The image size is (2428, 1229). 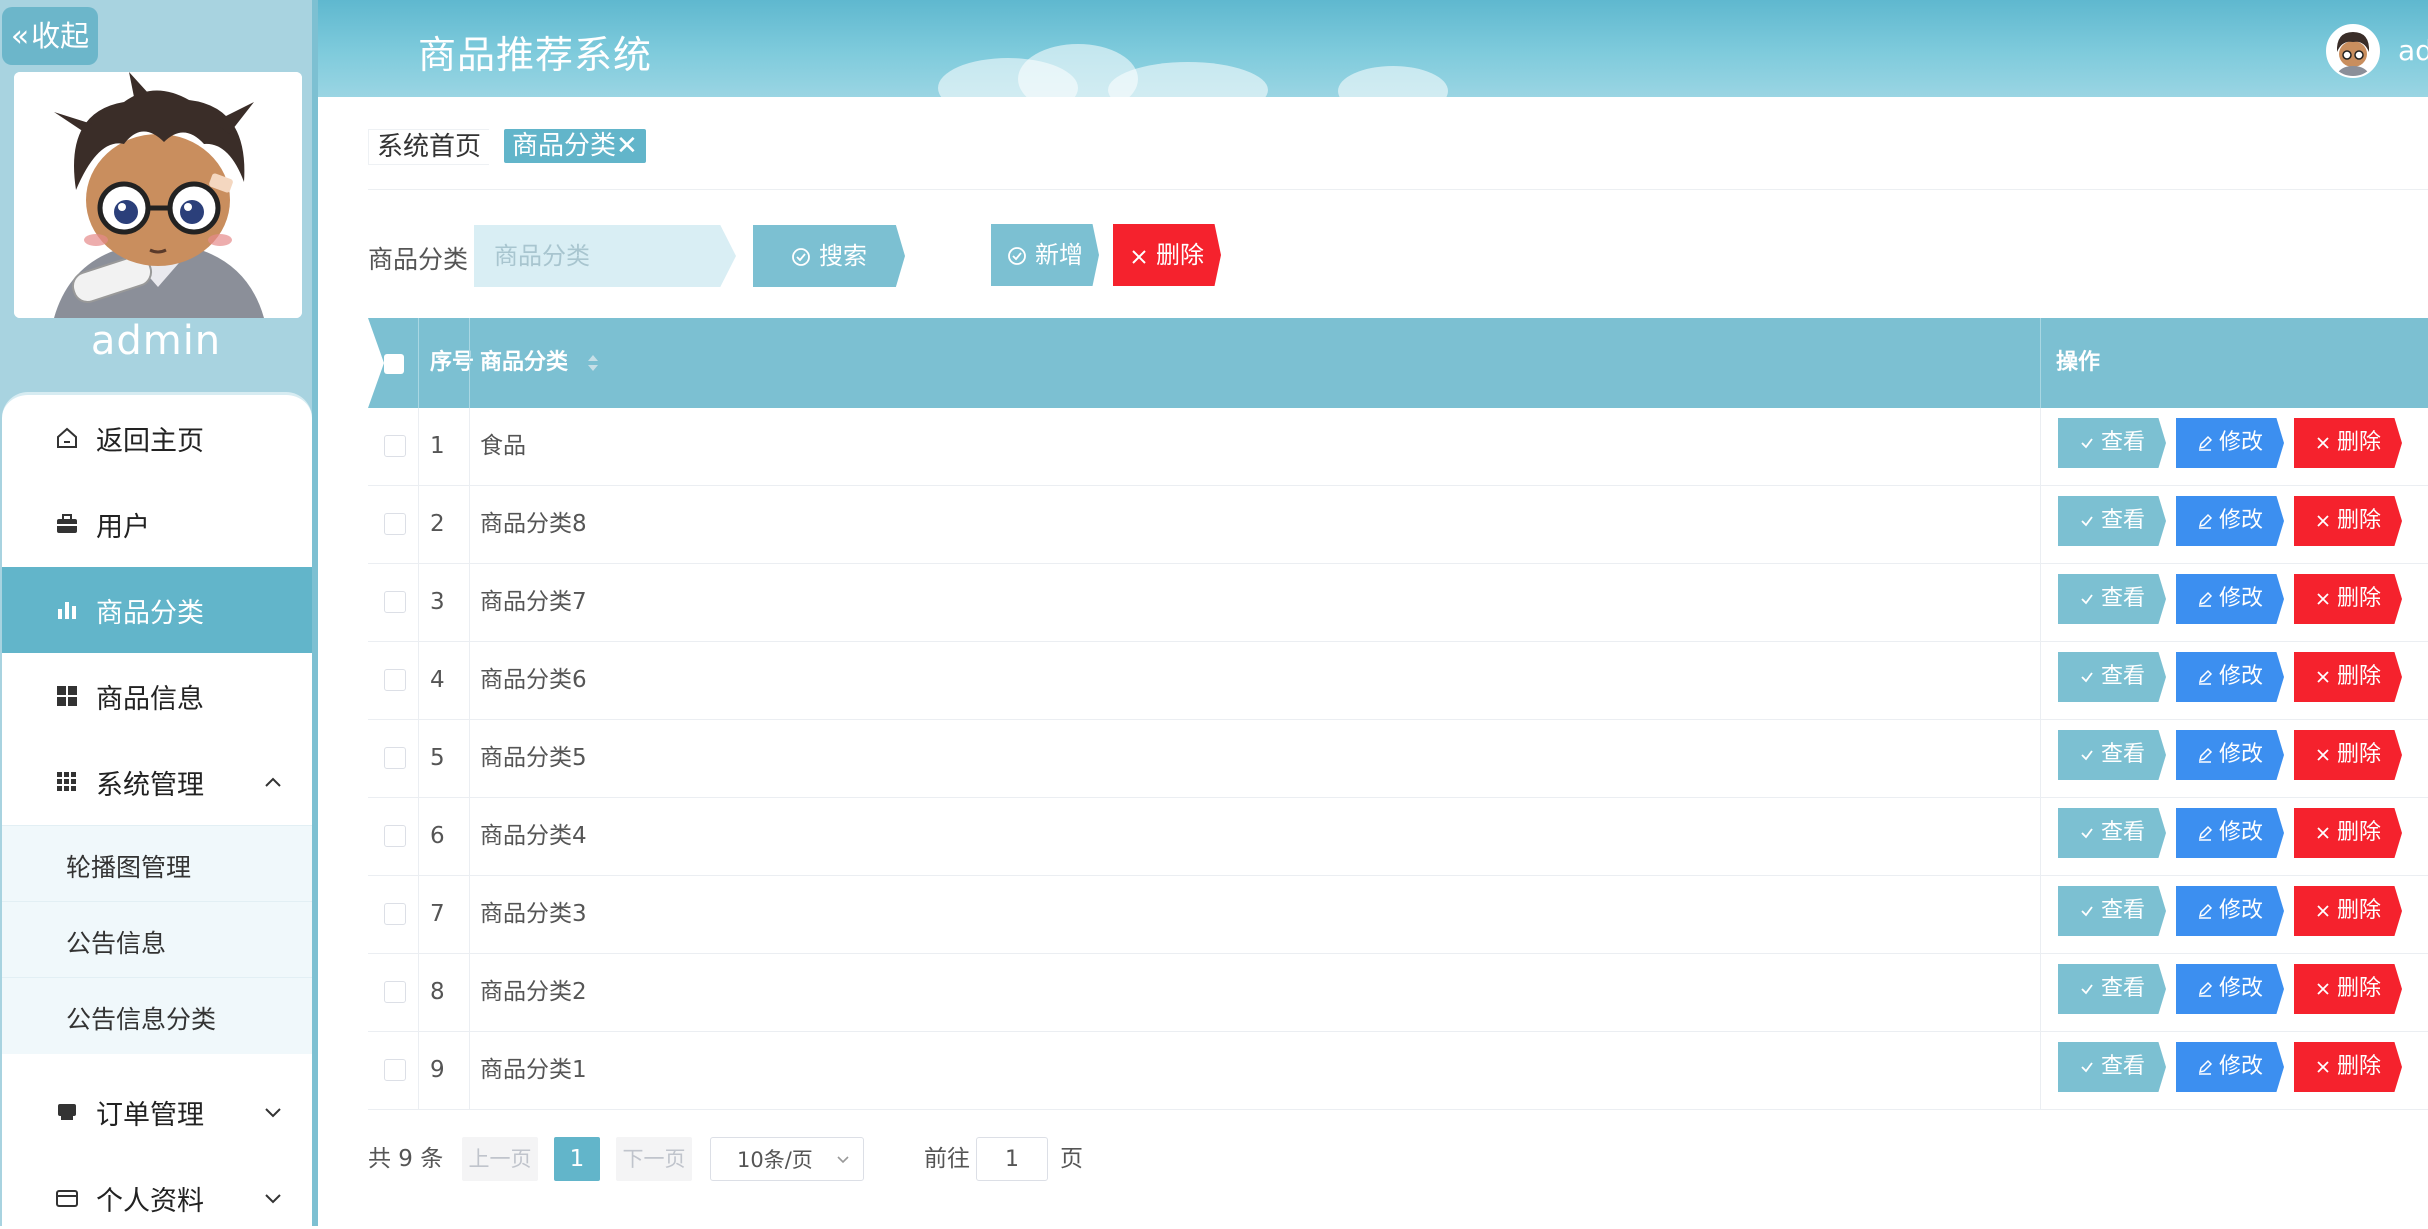 What do you see at coordinates (2078, 362) in the screenshot?
I see `column-header-actions: 操作` at bounding box center [2078, 362].